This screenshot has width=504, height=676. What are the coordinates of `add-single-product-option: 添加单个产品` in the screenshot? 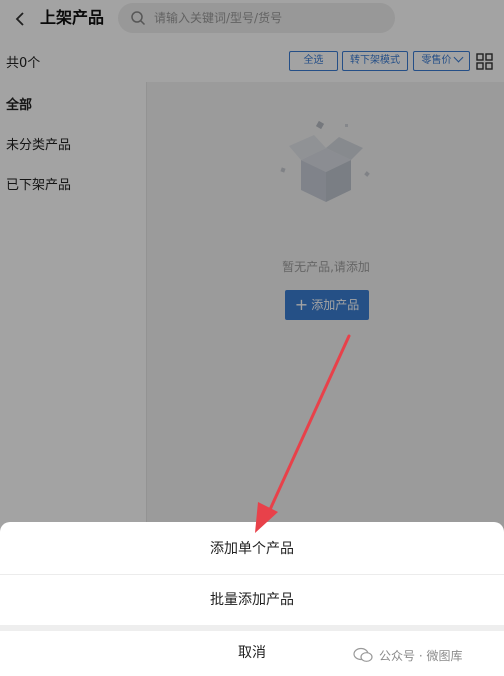 It's located at (252, 549).